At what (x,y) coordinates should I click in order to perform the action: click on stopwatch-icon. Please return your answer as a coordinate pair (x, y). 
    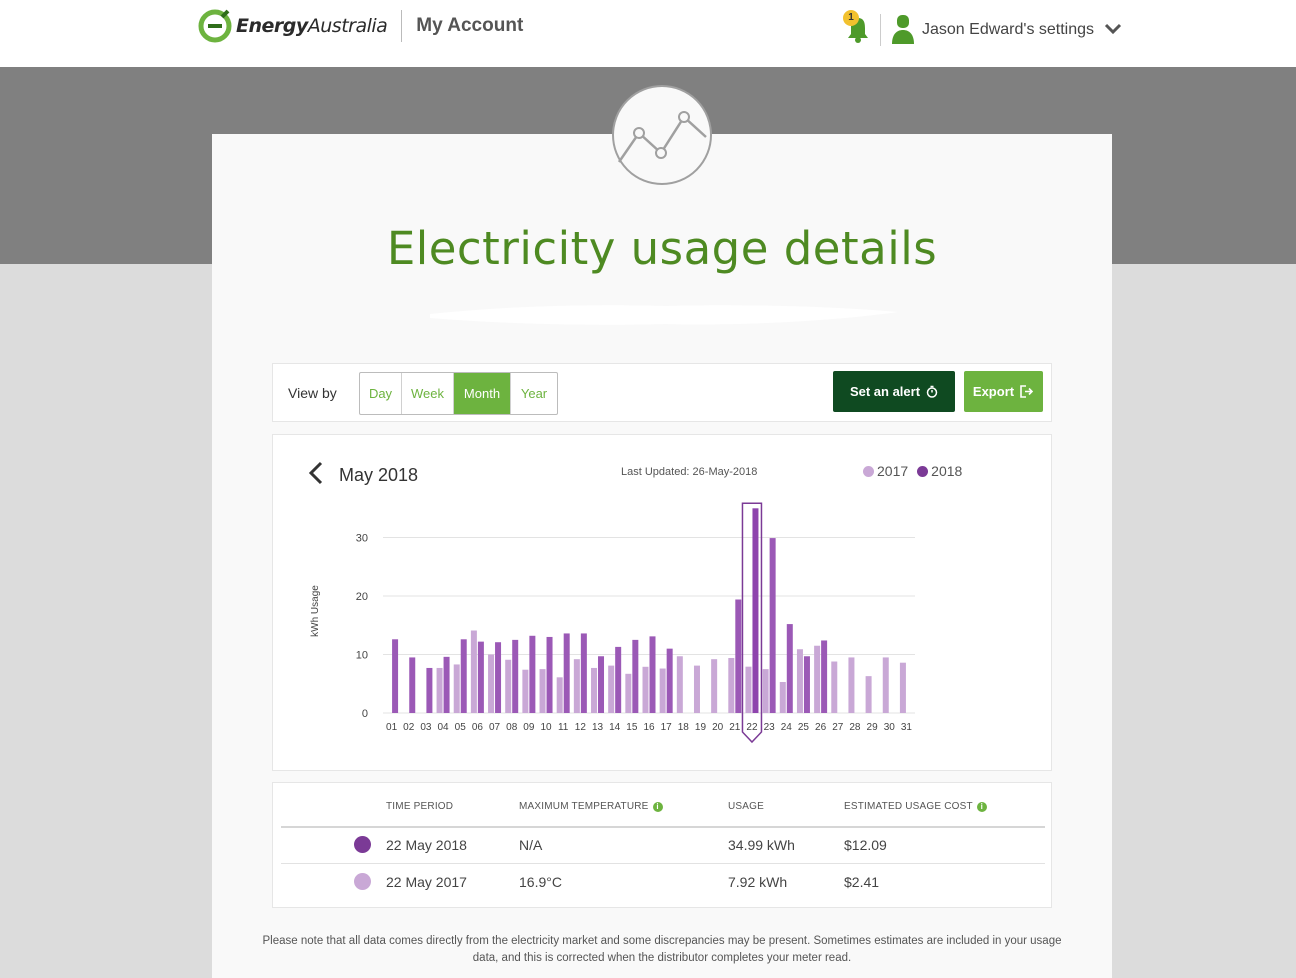
    Looking at the image, I should click on (932, 391).